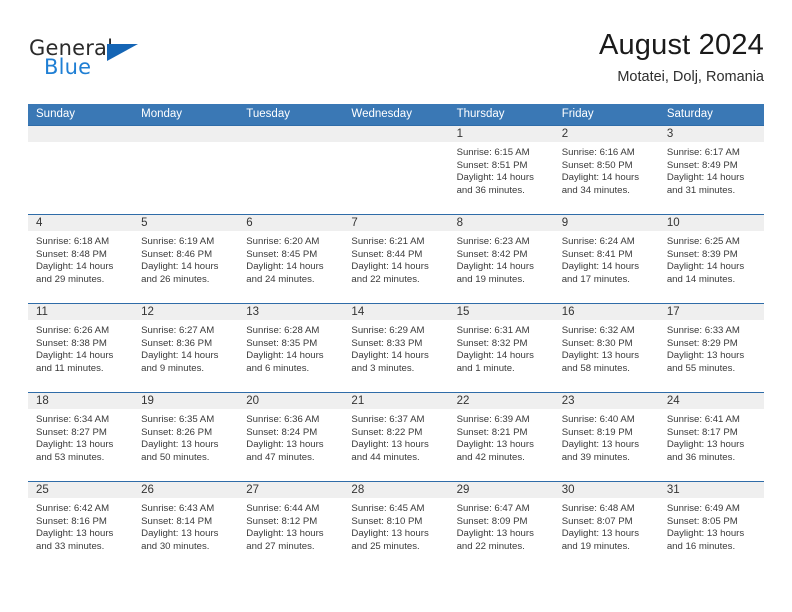 Image resolution: width=792 pixels, height=612 pixels. Describe the element at coordinates (177, 521) in the screenshot. I see `sunset-text: Sunset: 8:14 PM` at that location.